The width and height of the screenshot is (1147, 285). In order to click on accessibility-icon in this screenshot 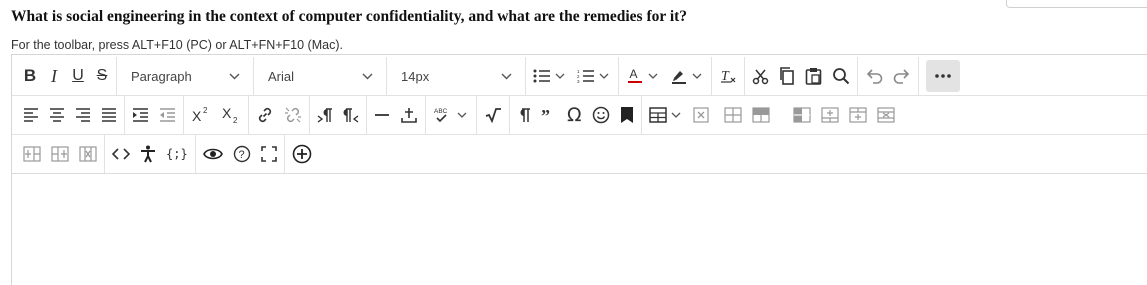, I will do `click(148, 154)`.